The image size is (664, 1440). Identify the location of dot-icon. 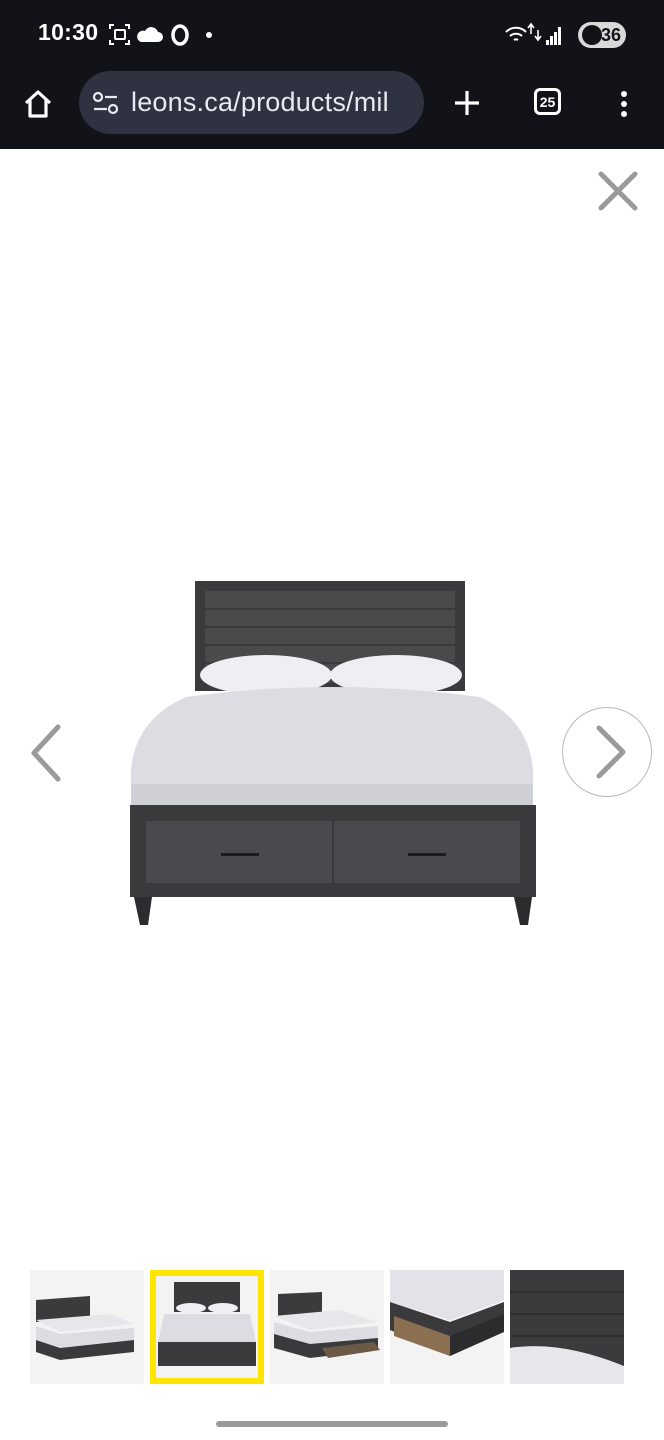
(209, 35).